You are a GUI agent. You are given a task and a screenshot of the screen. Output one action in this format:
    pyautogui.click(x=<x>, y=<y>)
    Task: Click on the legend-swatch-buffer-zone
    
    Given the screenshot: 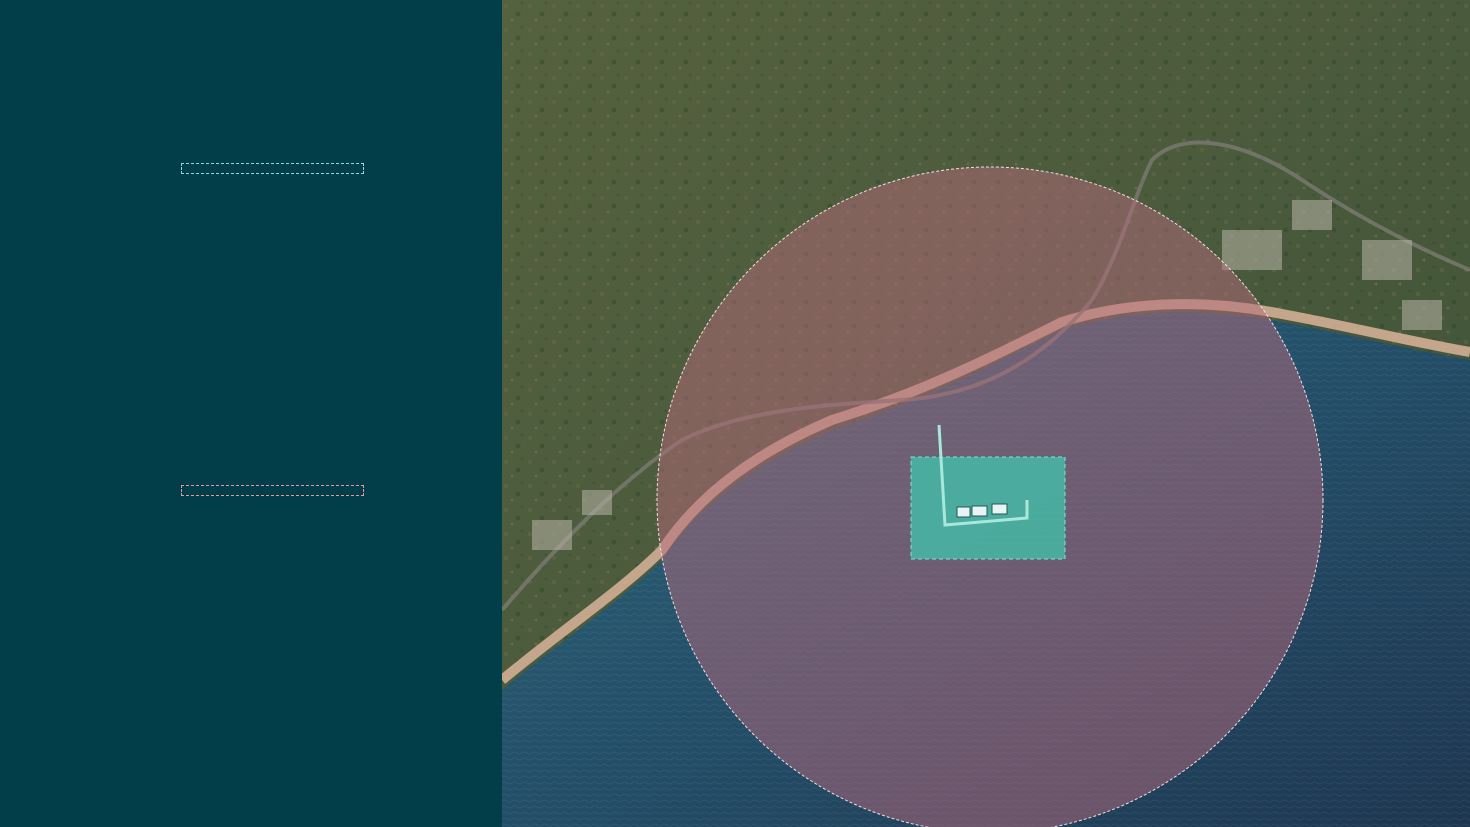 What is the action you would take?
    pyautogui.click(x=272, y=490)
    